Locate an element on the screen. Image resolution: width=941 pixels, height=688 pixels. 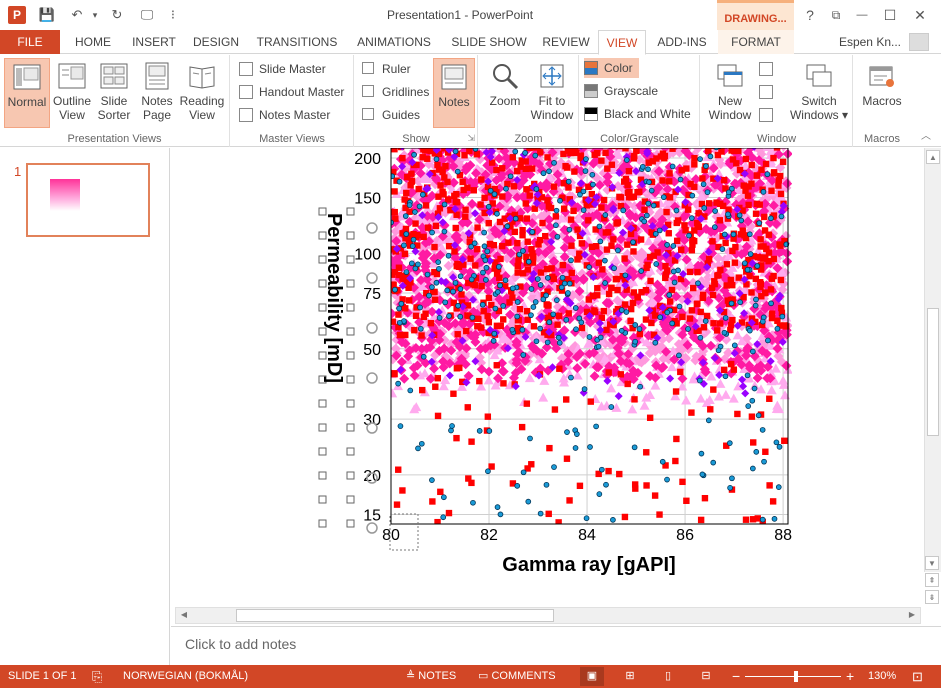
ribbon-display-options-button: ⧉ is located at coordinates (836, 15).